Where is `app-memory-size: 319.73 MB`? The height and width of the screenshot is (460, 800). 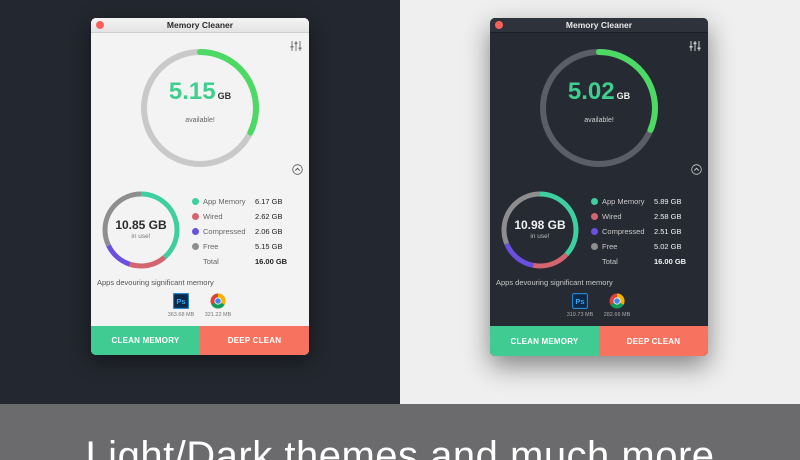
app-memory-size: 319.73 MB is located at coordinates (580, 315).